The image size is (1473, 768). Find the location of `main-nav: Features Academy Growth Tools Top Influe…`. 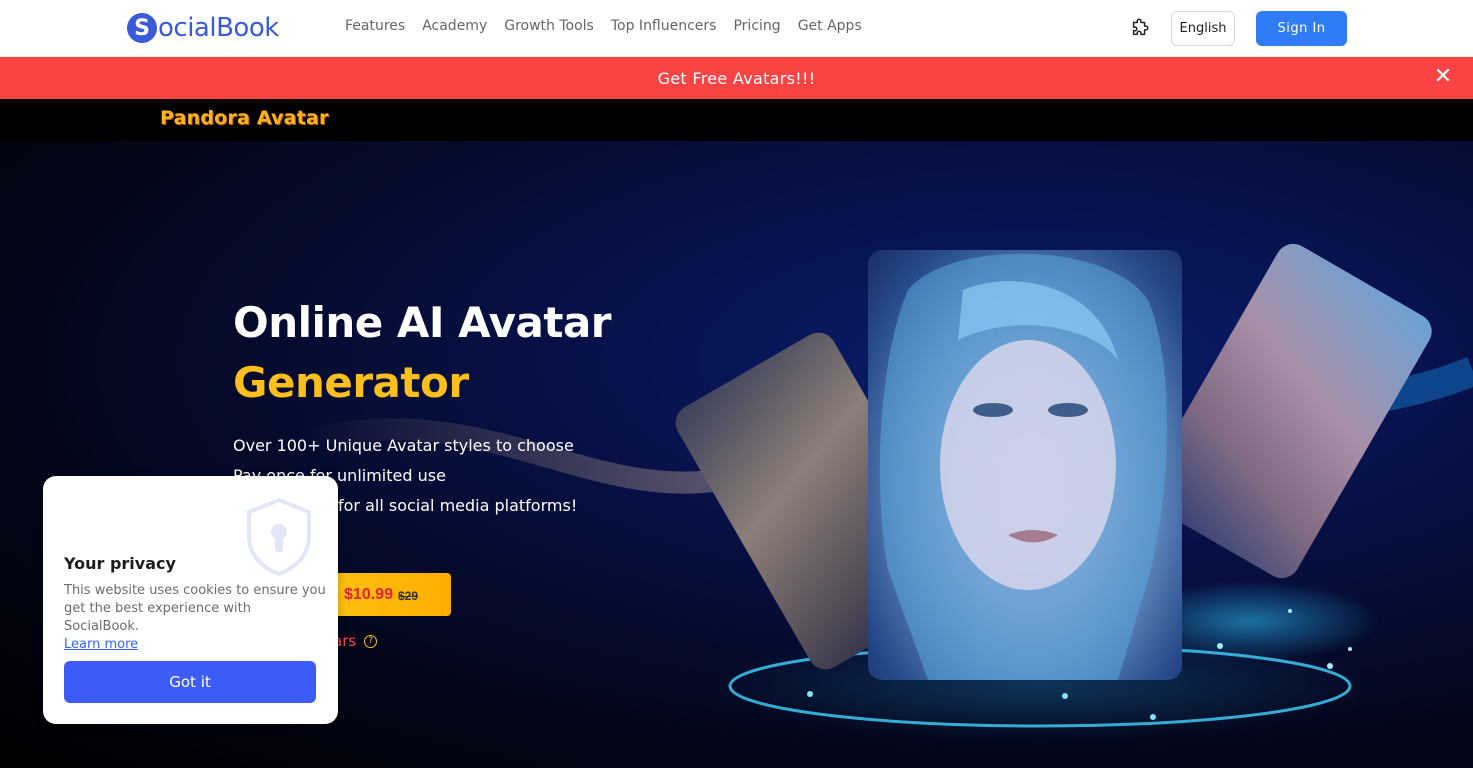

main-nav: Features Academy Growth Tools Top Influe… is located at coordinates (603, 26).